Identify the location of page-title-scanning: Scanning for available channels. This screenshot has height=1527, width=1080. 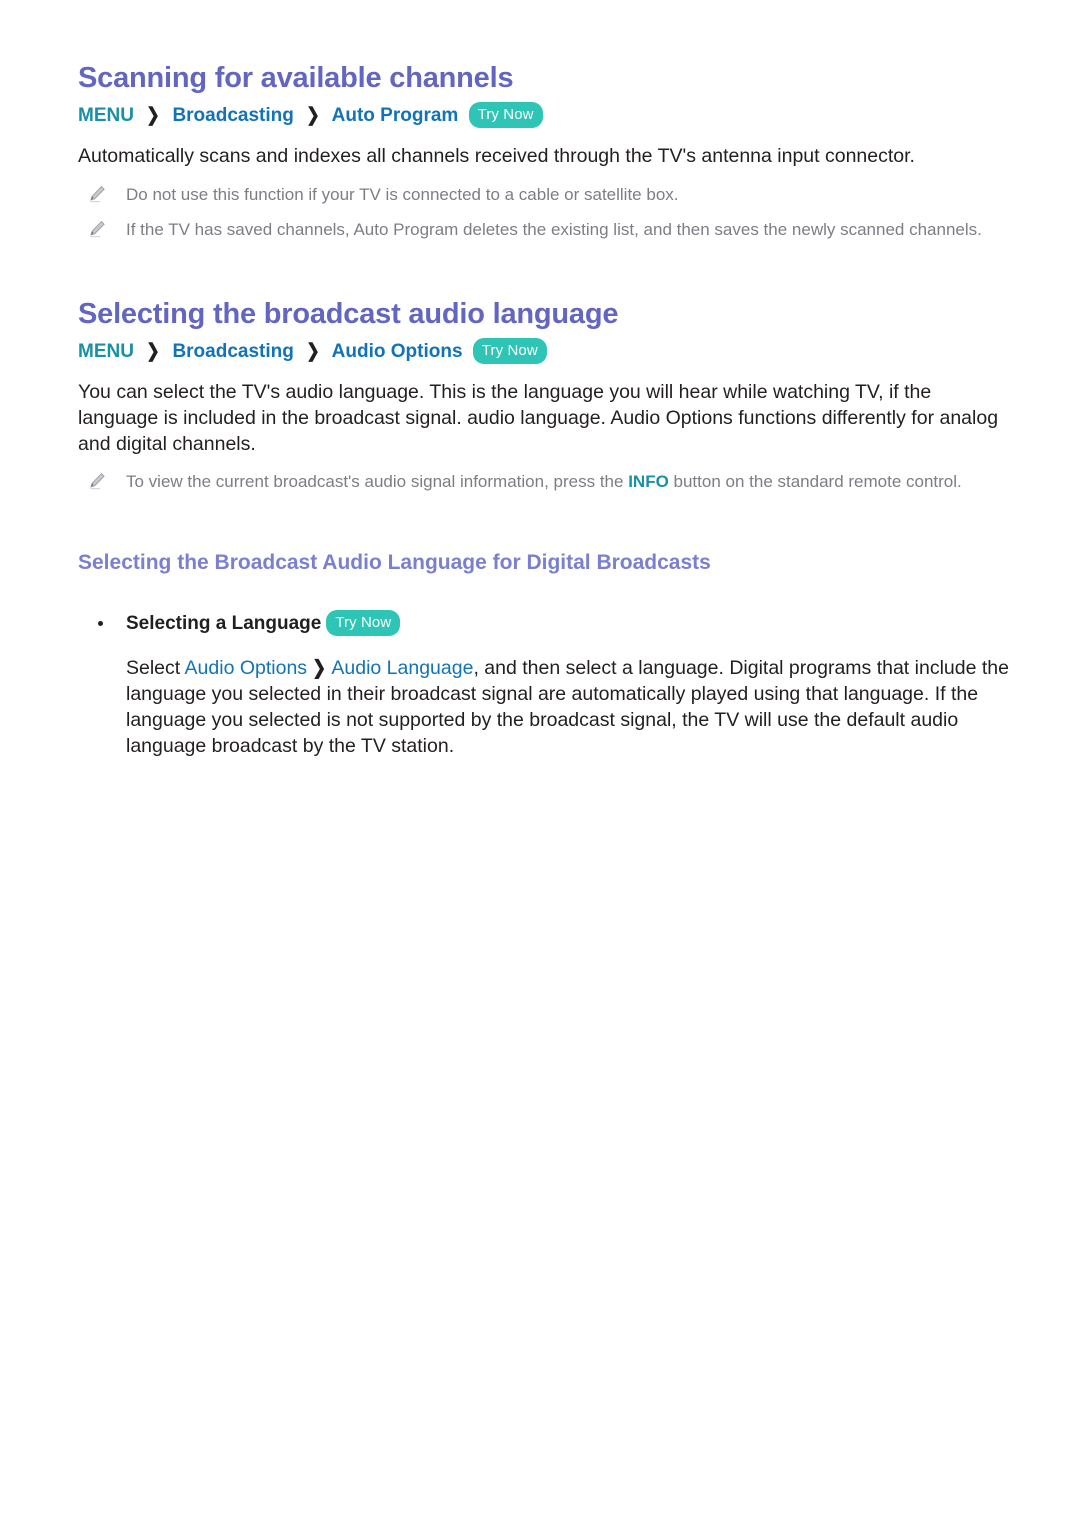
(296, 78).